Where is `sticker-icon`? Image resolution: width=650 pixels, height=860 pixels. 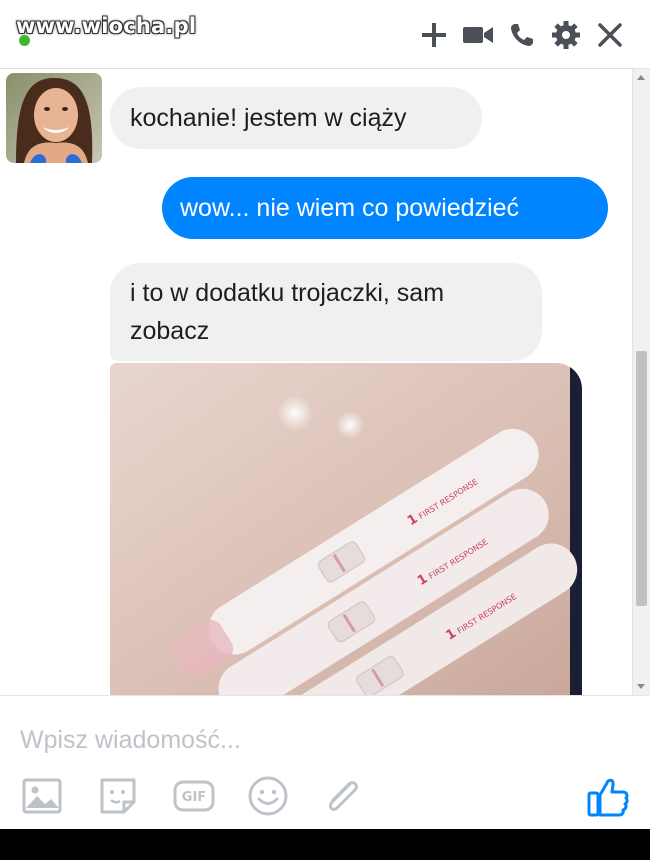 sticker-icon is located at coordinates (118, 796).